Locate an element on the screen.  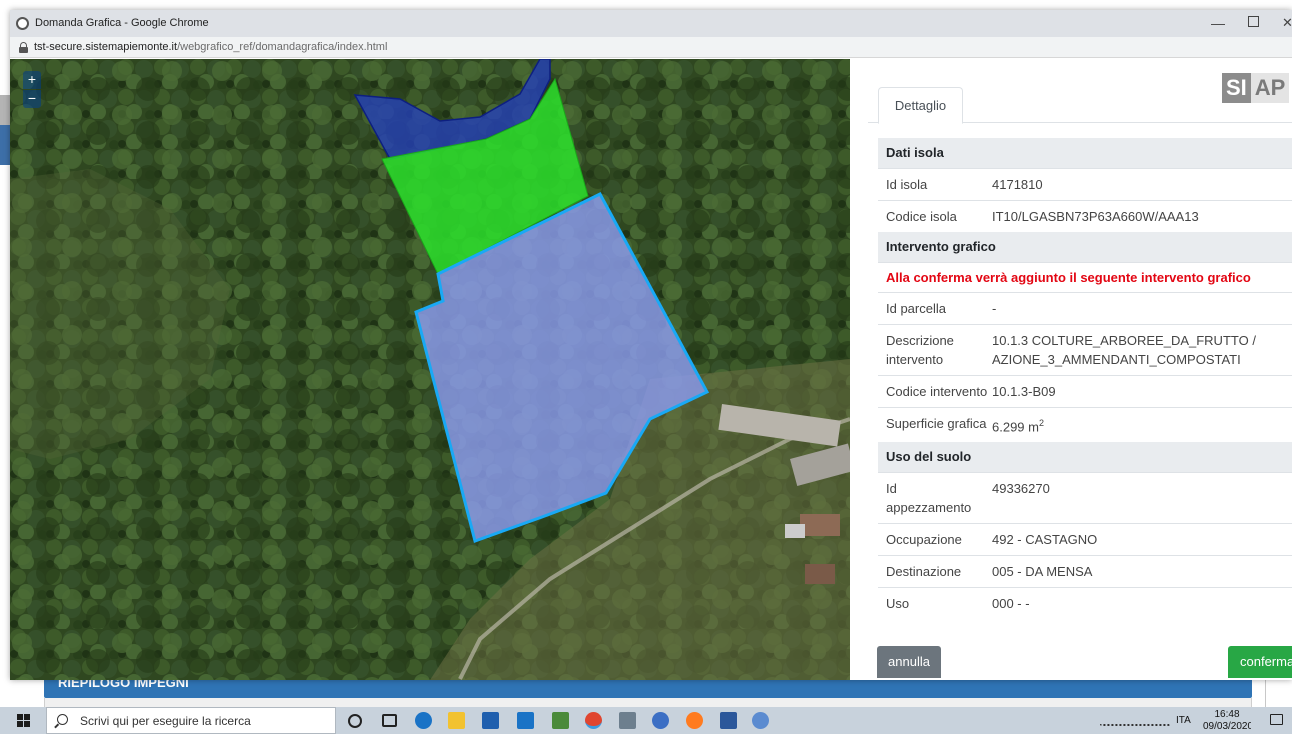
teams-icon is located at coordinates (660, 720).